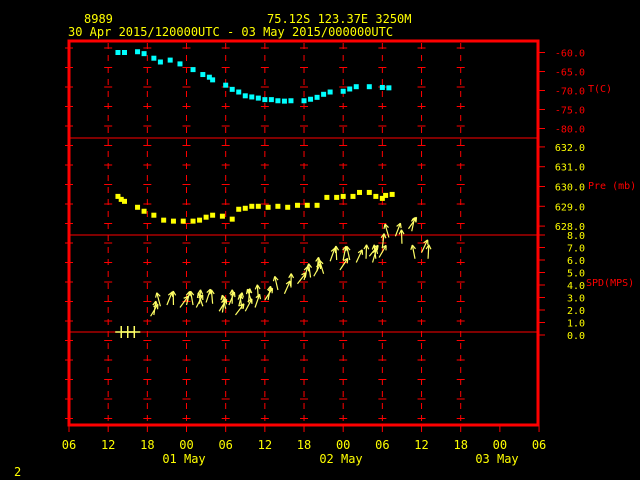 This screenshot has width=640, height=480. What do you see at coordinates (576, 261) in the screenshot?
I see `y-tick-label: 6.0` at bounding box center [576, 261].